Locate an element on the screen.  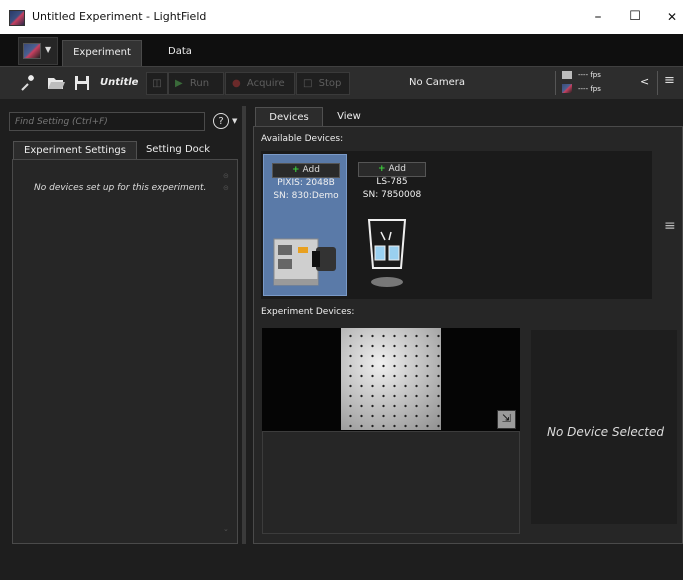
device-name: LS-785 is located at coordinates (392, 182).